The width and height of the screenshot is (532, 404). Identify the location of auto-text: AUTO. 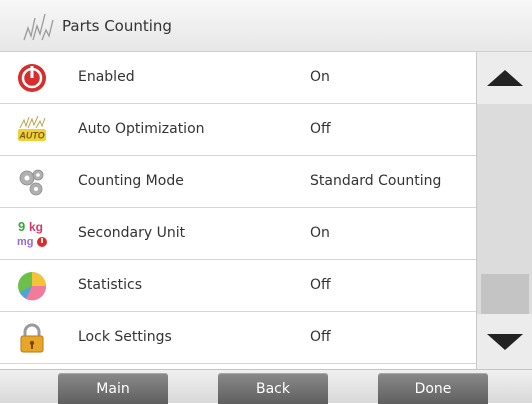
(31, 136).